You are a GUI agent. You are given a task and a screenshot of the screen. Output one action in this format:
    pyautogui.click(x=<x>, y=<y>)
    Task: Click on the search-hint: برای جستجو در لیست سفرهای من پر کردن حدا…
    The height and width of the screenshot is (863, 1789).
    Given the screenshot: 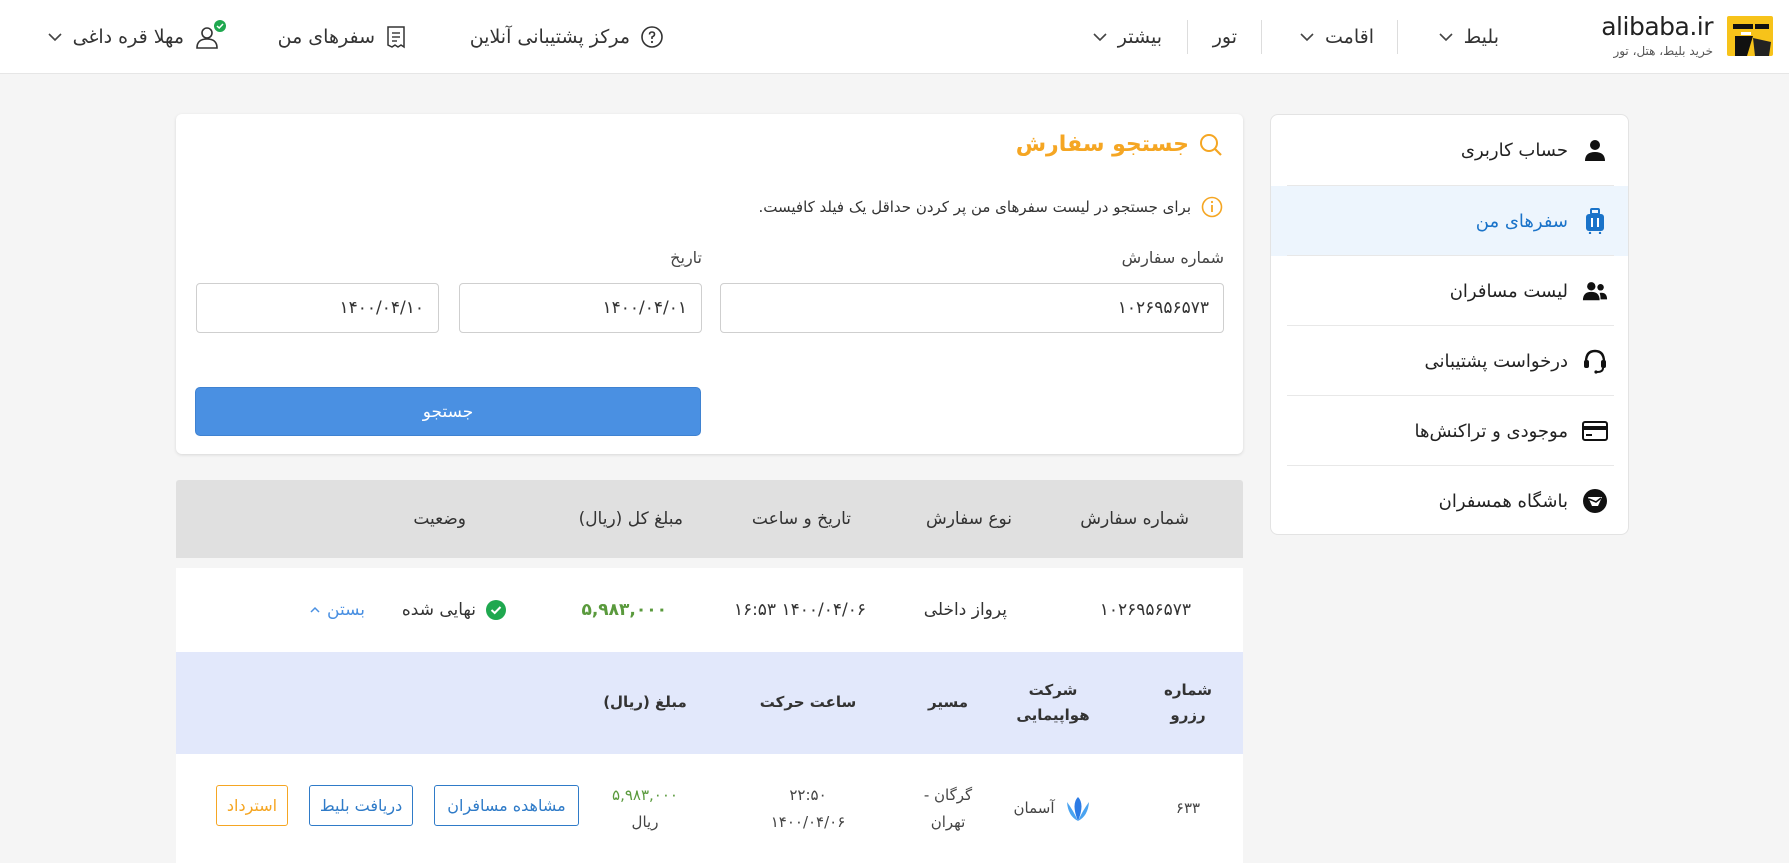 What is the action you would take?
    pyautogui.click(x=991, y=207)
    